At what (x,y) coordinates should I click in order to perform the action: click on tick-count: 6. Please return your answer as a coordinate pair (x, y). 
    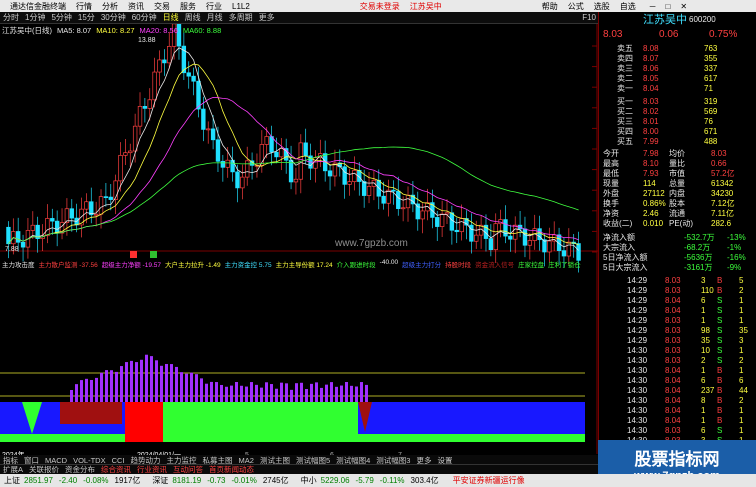
    Looking at the image, I should click on (741, 380).